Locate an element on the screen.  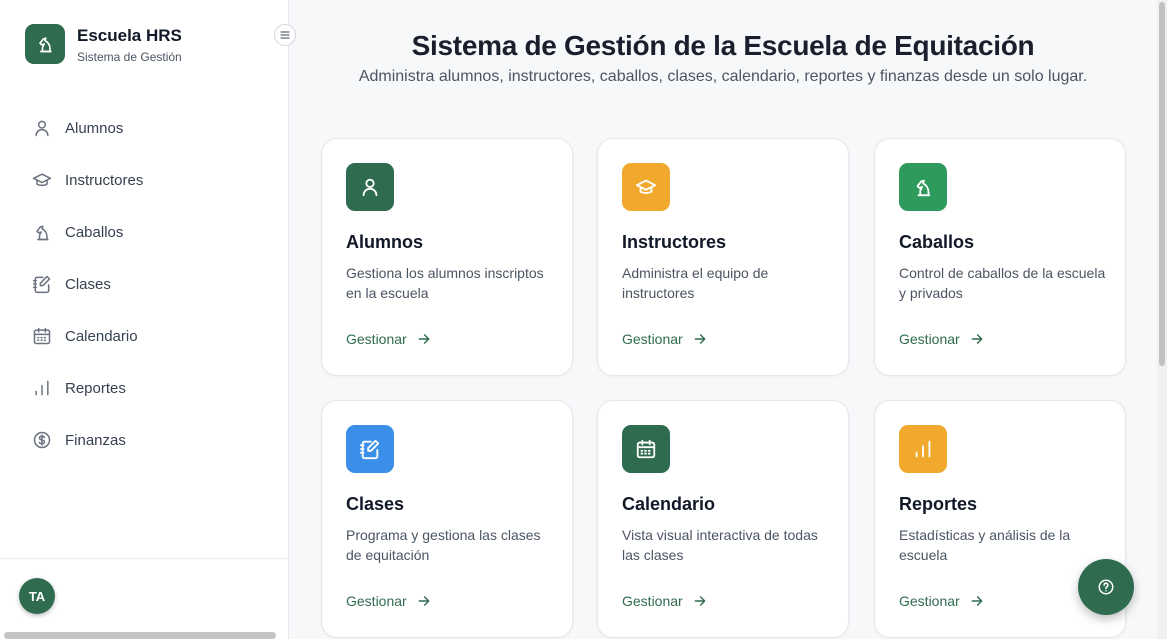
card-title: Instructores is located at coordinates (674, 242).